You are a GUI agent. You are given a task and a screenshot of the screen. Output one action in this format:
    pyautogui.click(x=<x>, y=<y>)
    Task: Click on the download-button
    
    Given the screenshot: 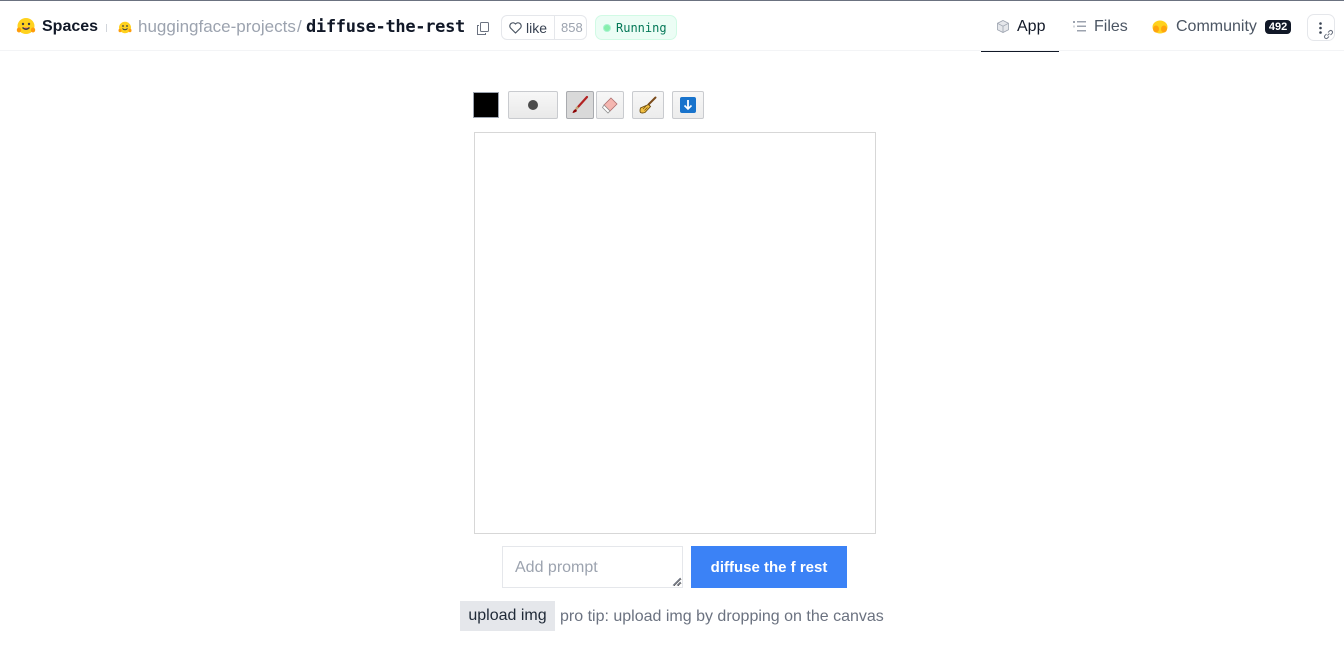 What is the action you would take?
    pyautogui.click(x=688, y=105)
    